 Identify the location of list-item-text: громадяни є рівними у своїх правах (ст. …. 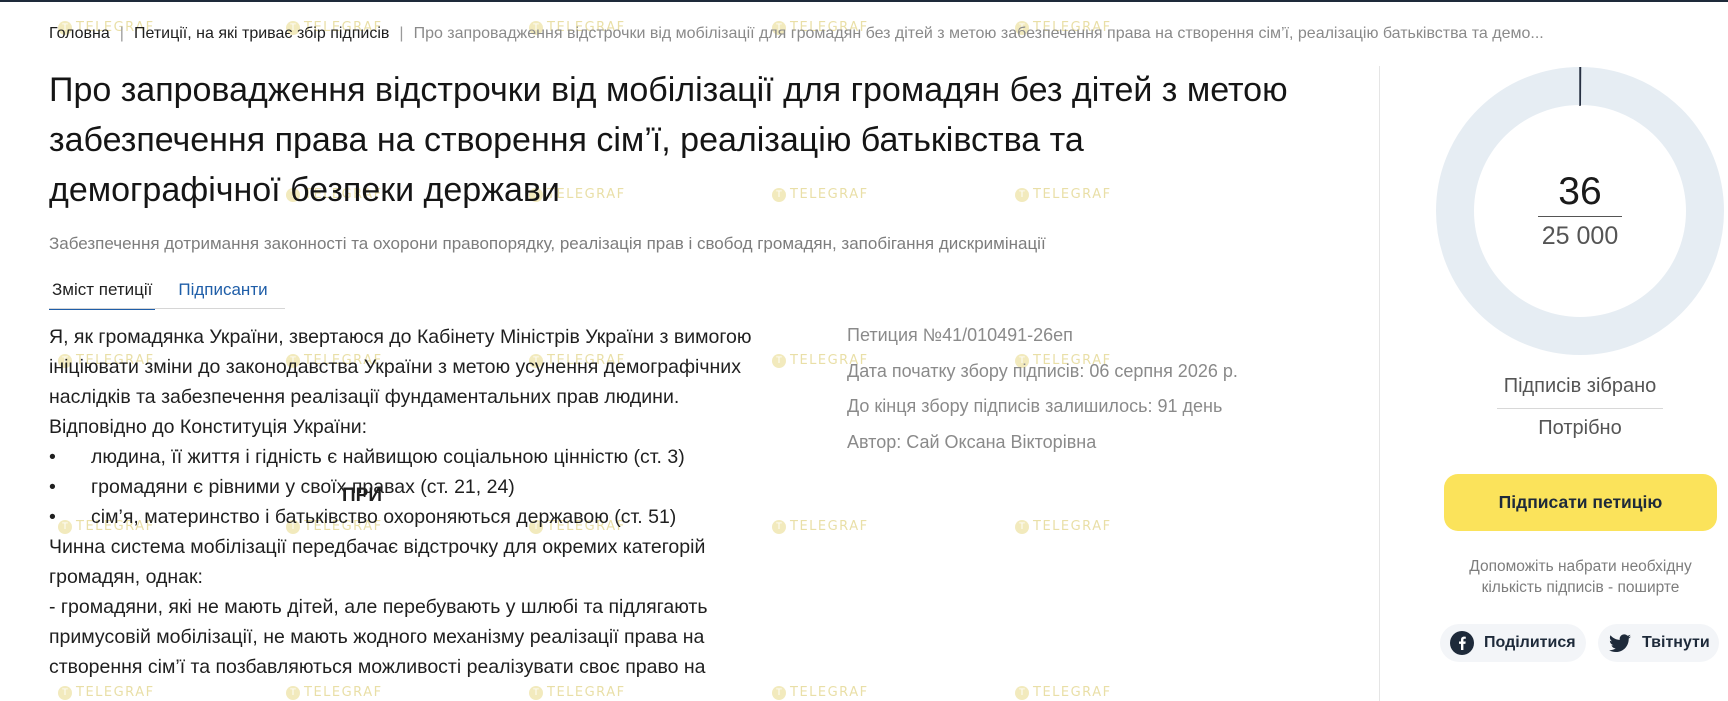
(303, 487).